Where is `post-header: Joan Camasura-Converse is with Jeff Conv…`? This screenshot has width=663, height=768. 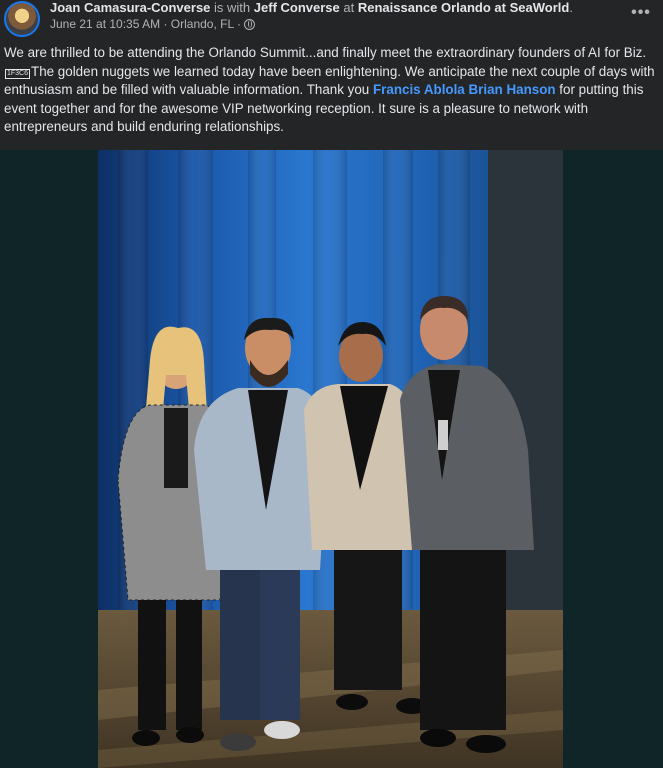
post-header: Joan Camasura-Converse is with Jeff Conv… is located at coordinates (331, 22).